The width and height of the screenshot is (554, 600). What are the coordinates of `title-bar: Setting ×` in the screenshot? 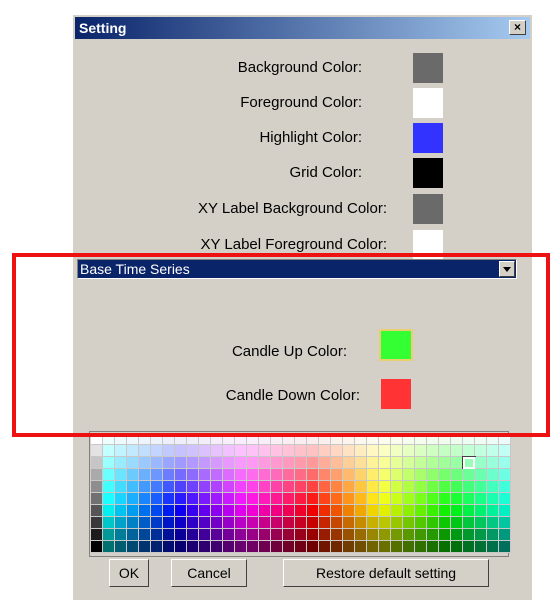 It's located at (302, 28).